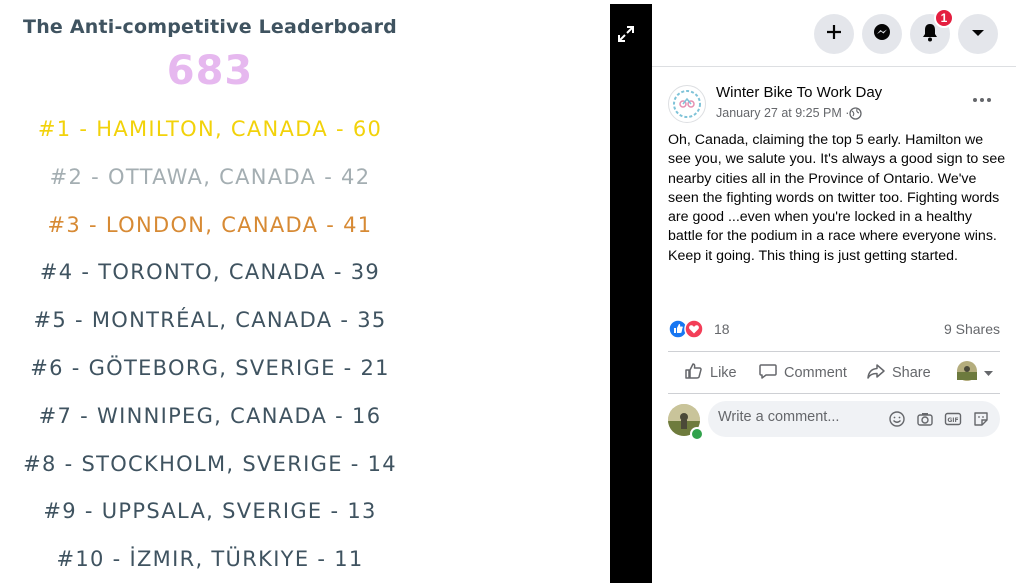 Image resolution: width=1024 pixels, height=587 pixels. What do you see at coordinates (210, 368) in the screenshot?
I see `leaderboard-row: #6 - GÖTEBORG, SVERIGE - 21` at bounding box center [210, 368].